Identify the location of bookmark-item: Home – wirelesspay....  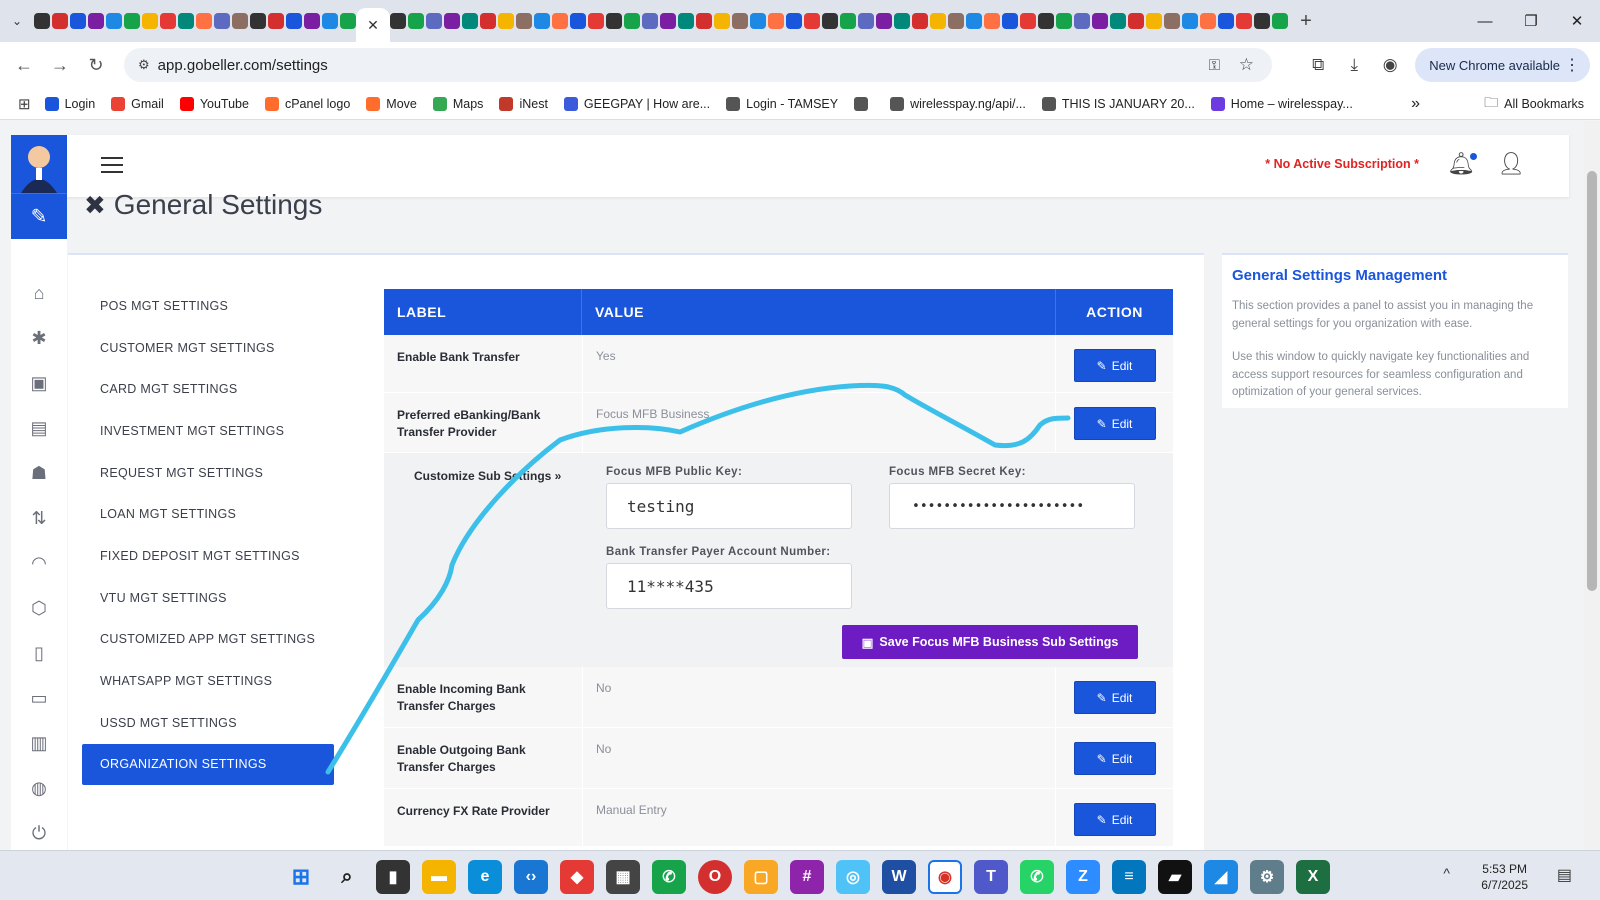
(1281, 103).